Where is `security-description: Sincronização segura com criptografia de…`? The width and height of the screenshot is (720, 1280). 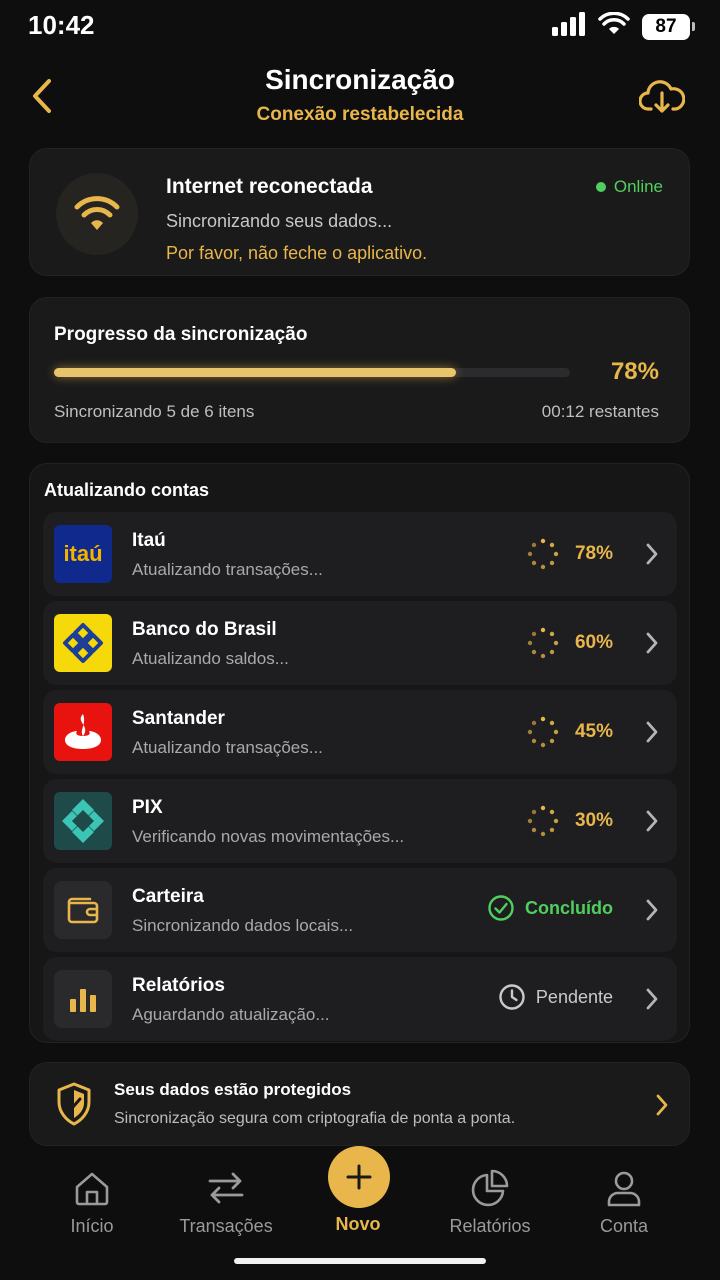 security-description: Sincronização segura com criptografia de… is located at coordinates (315, 1118).